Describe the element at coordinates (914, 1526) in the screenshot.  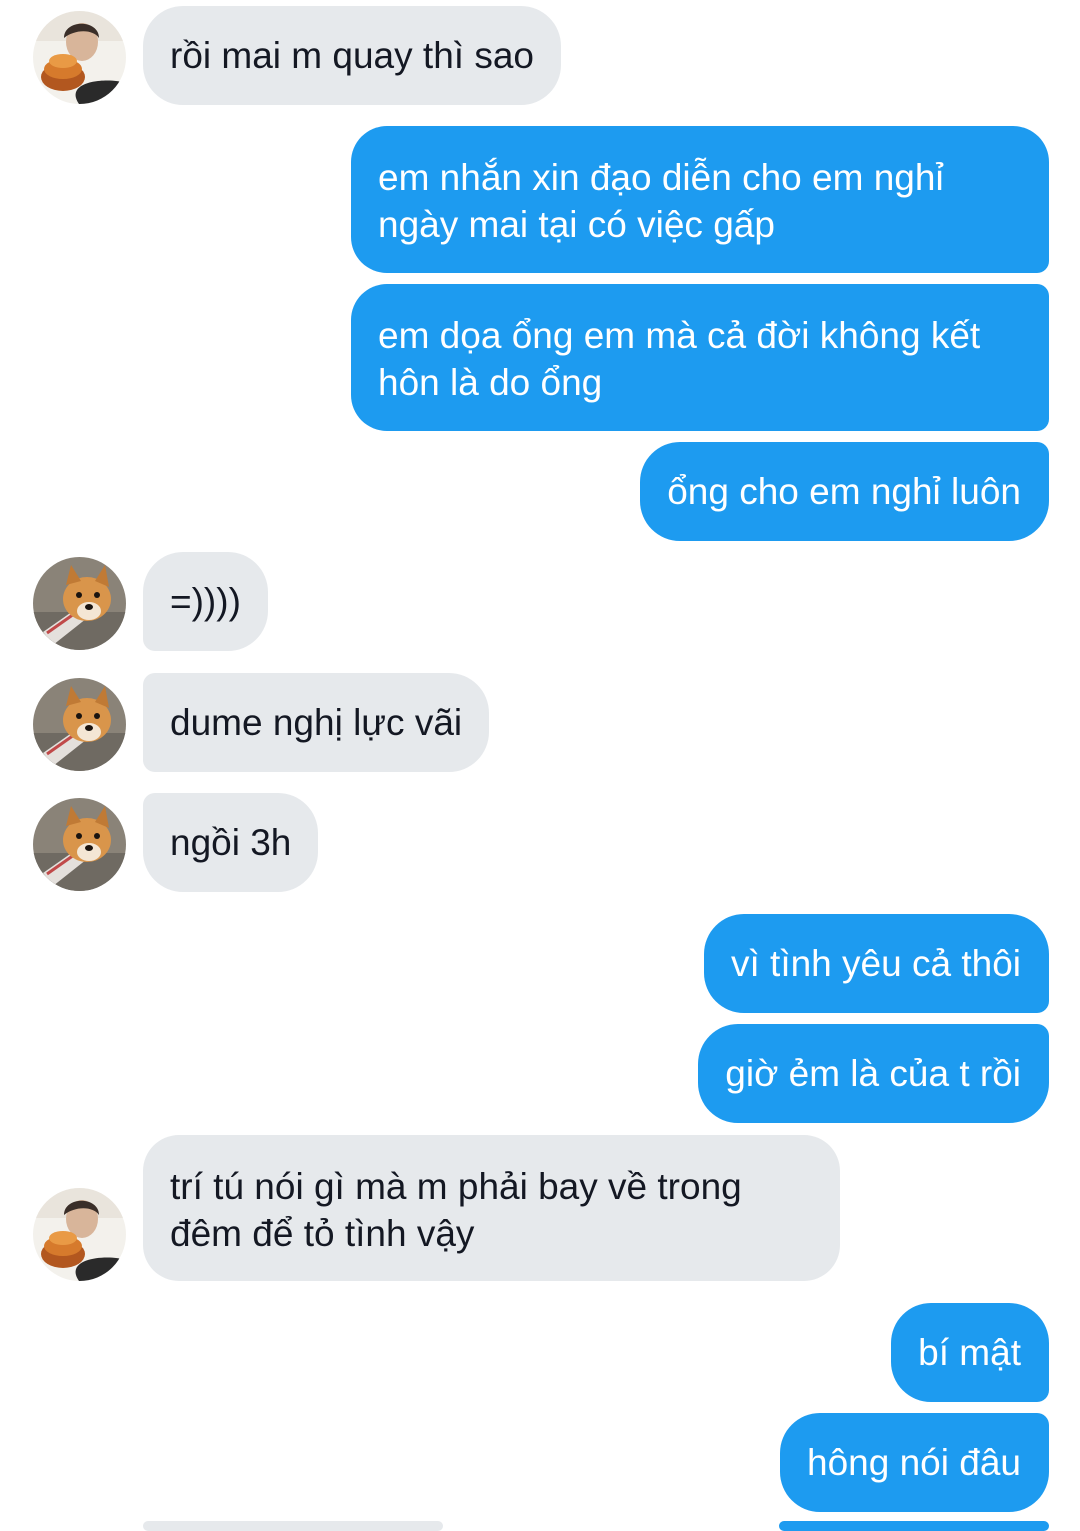
I see `next-outgoing-bubble-edge` at that location.